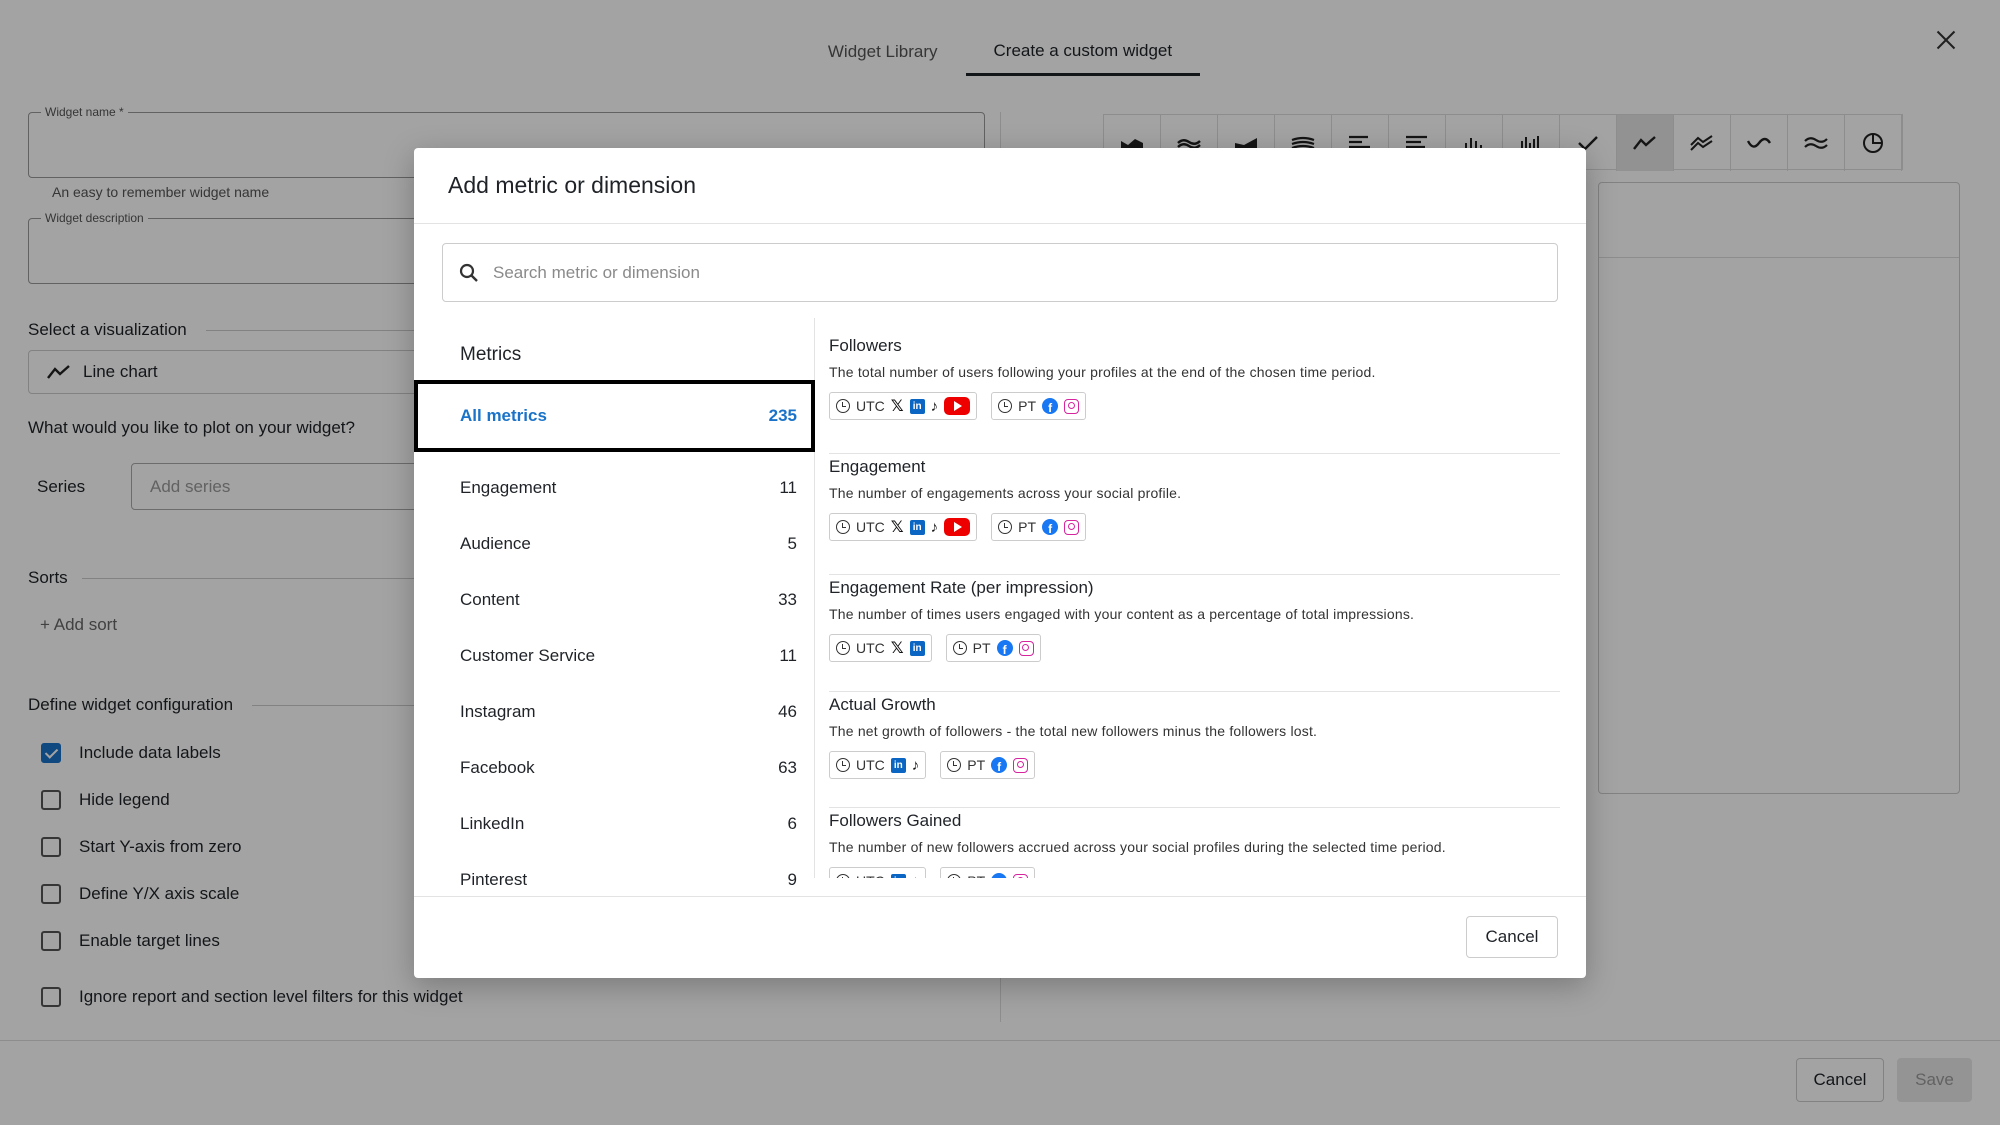  Describe the element at coordinates (528, 655) in the screenshot. I see `category-label: Customer Service` at that location.